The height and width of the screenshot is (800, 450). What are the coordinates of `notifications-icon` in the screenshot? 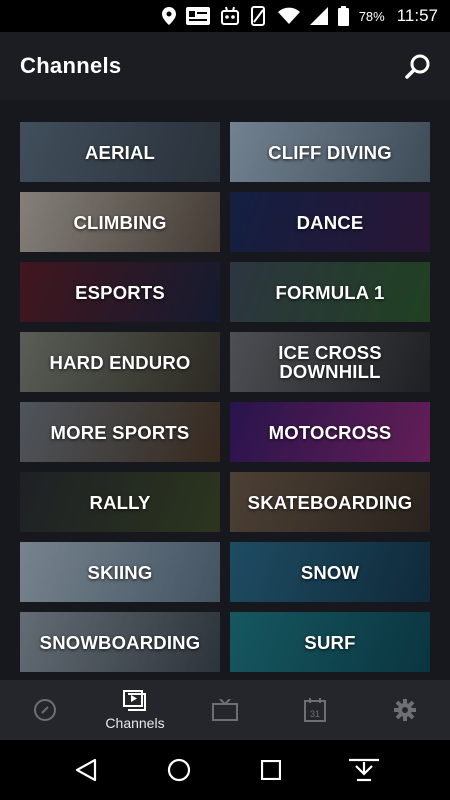 It's located at (363, 770).